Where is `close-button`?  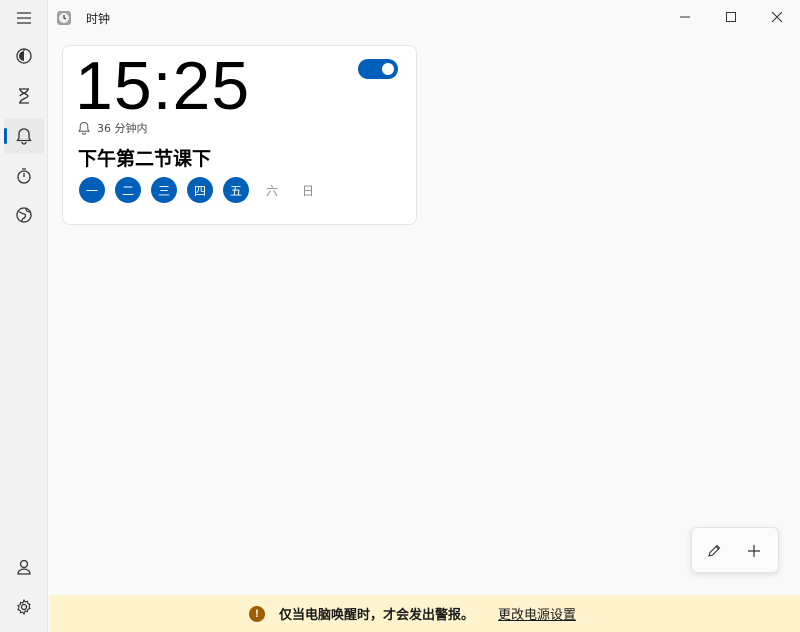 close-button is located at coordinates (777, 17).